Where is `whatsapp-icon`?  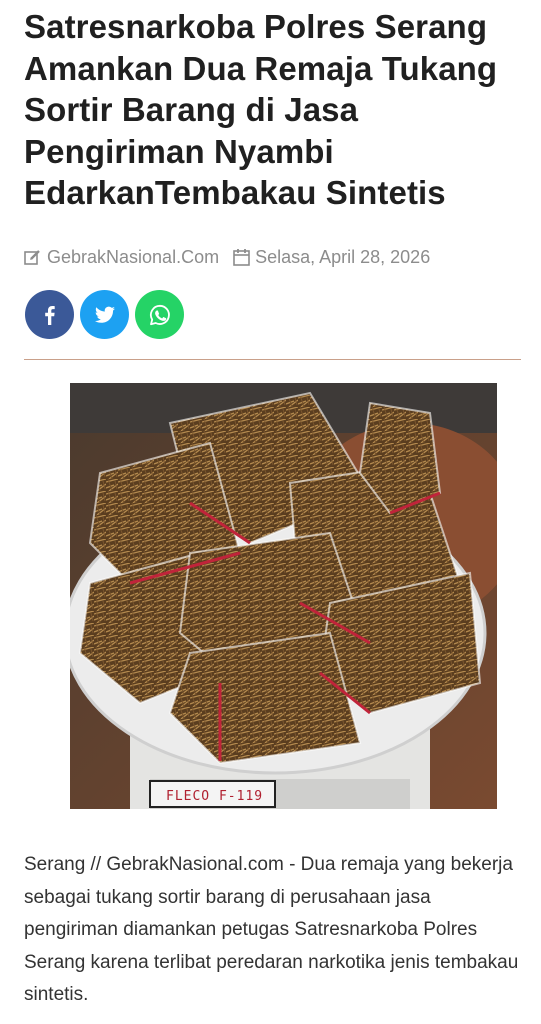
whatsapp-icon is located at coordinates (159, 314).